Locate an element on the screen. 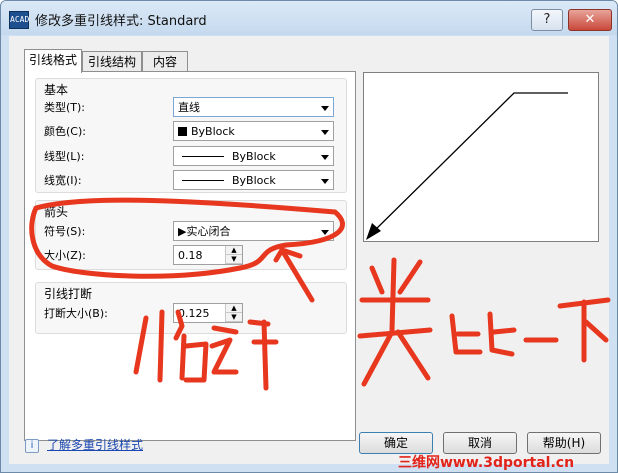 The width and height of the screenshot is (618, 473). help-button: 帮助(H) is located at coordinates (564, 443).